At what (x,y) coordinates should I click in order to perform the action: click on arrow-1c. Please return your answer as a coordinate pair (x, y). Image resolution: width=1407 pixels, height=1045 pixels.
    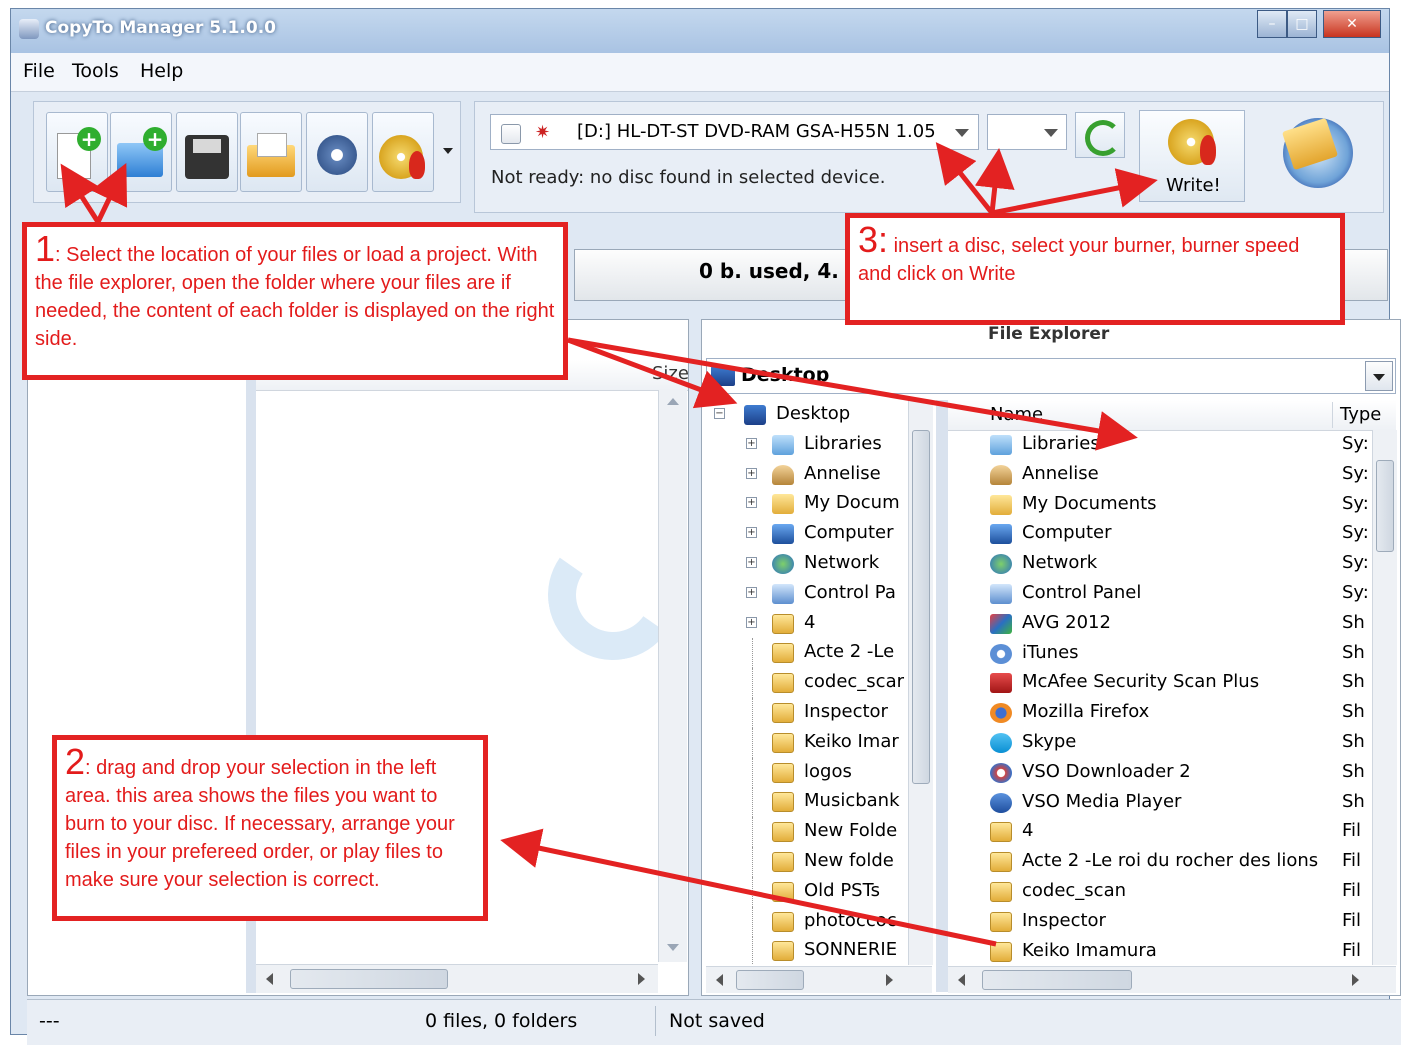
    Looking at the image, I should click on (652, 373).